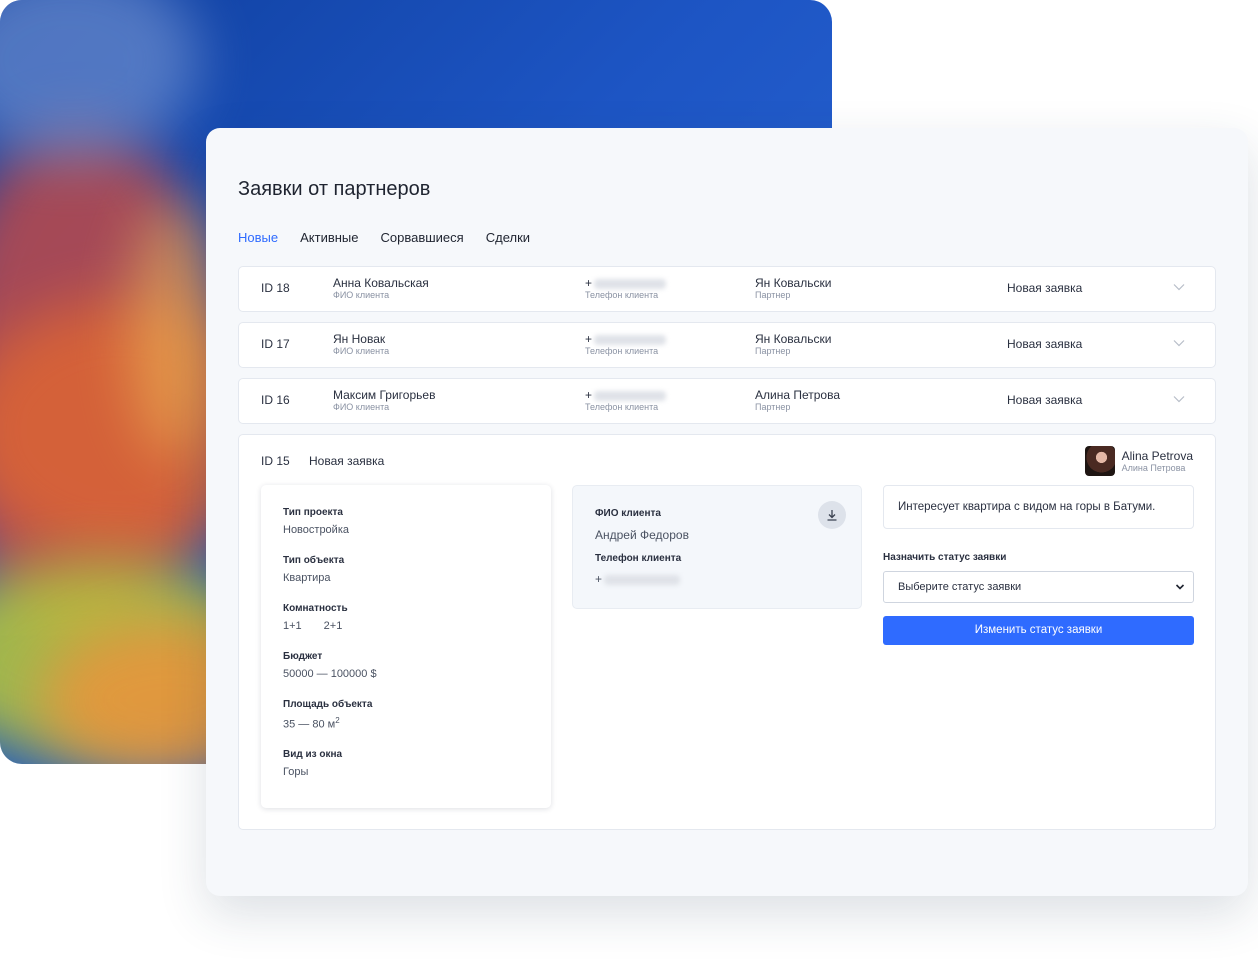  Describe the element at coordinates (945, 557) in the screenshot. I see `assign-status-label: Назначить статус заявки` at that location.